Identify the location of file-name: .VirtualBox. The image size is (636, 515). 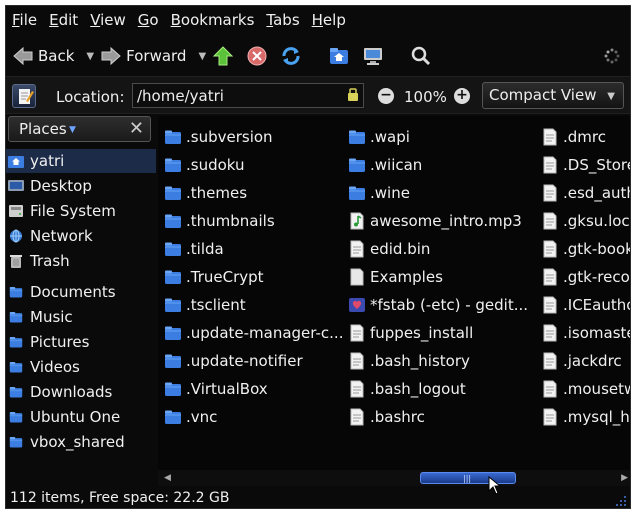
(227, 389).